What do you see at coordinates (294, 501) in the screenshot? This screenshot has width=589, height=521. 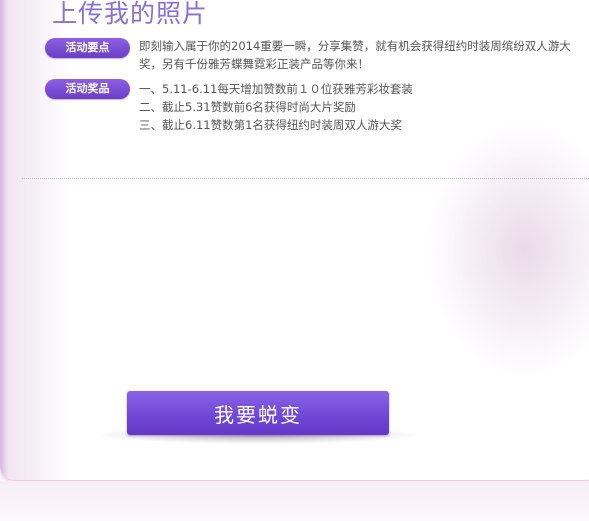 I see `page-bottom-band` at bounding box center [294, 501].